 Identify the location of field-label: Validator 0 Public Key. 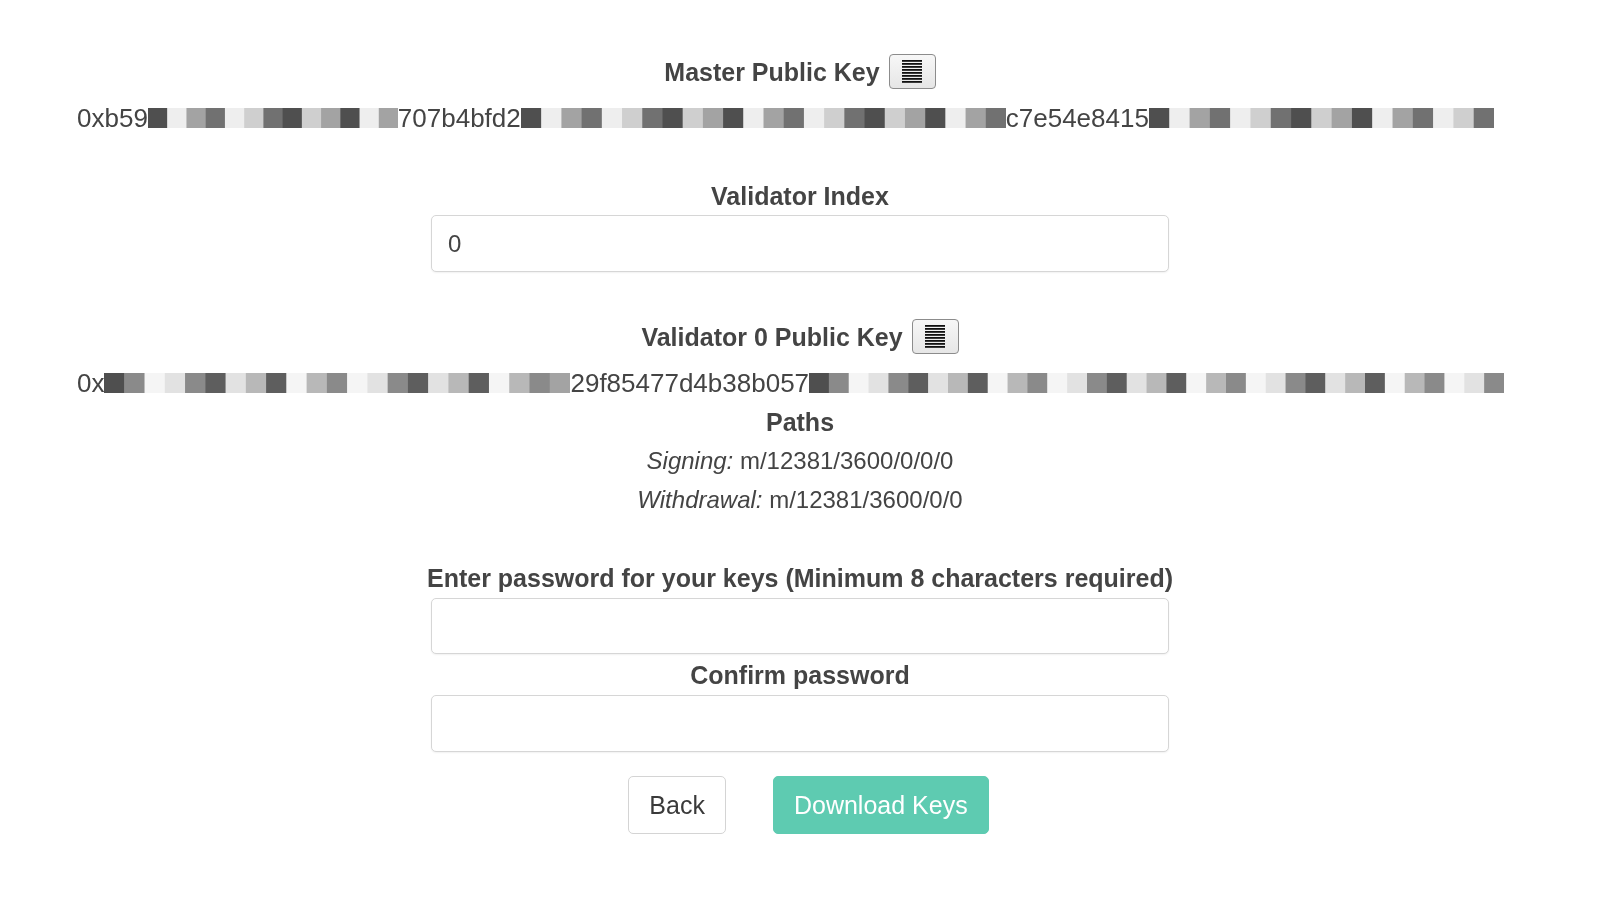
(772, 336).